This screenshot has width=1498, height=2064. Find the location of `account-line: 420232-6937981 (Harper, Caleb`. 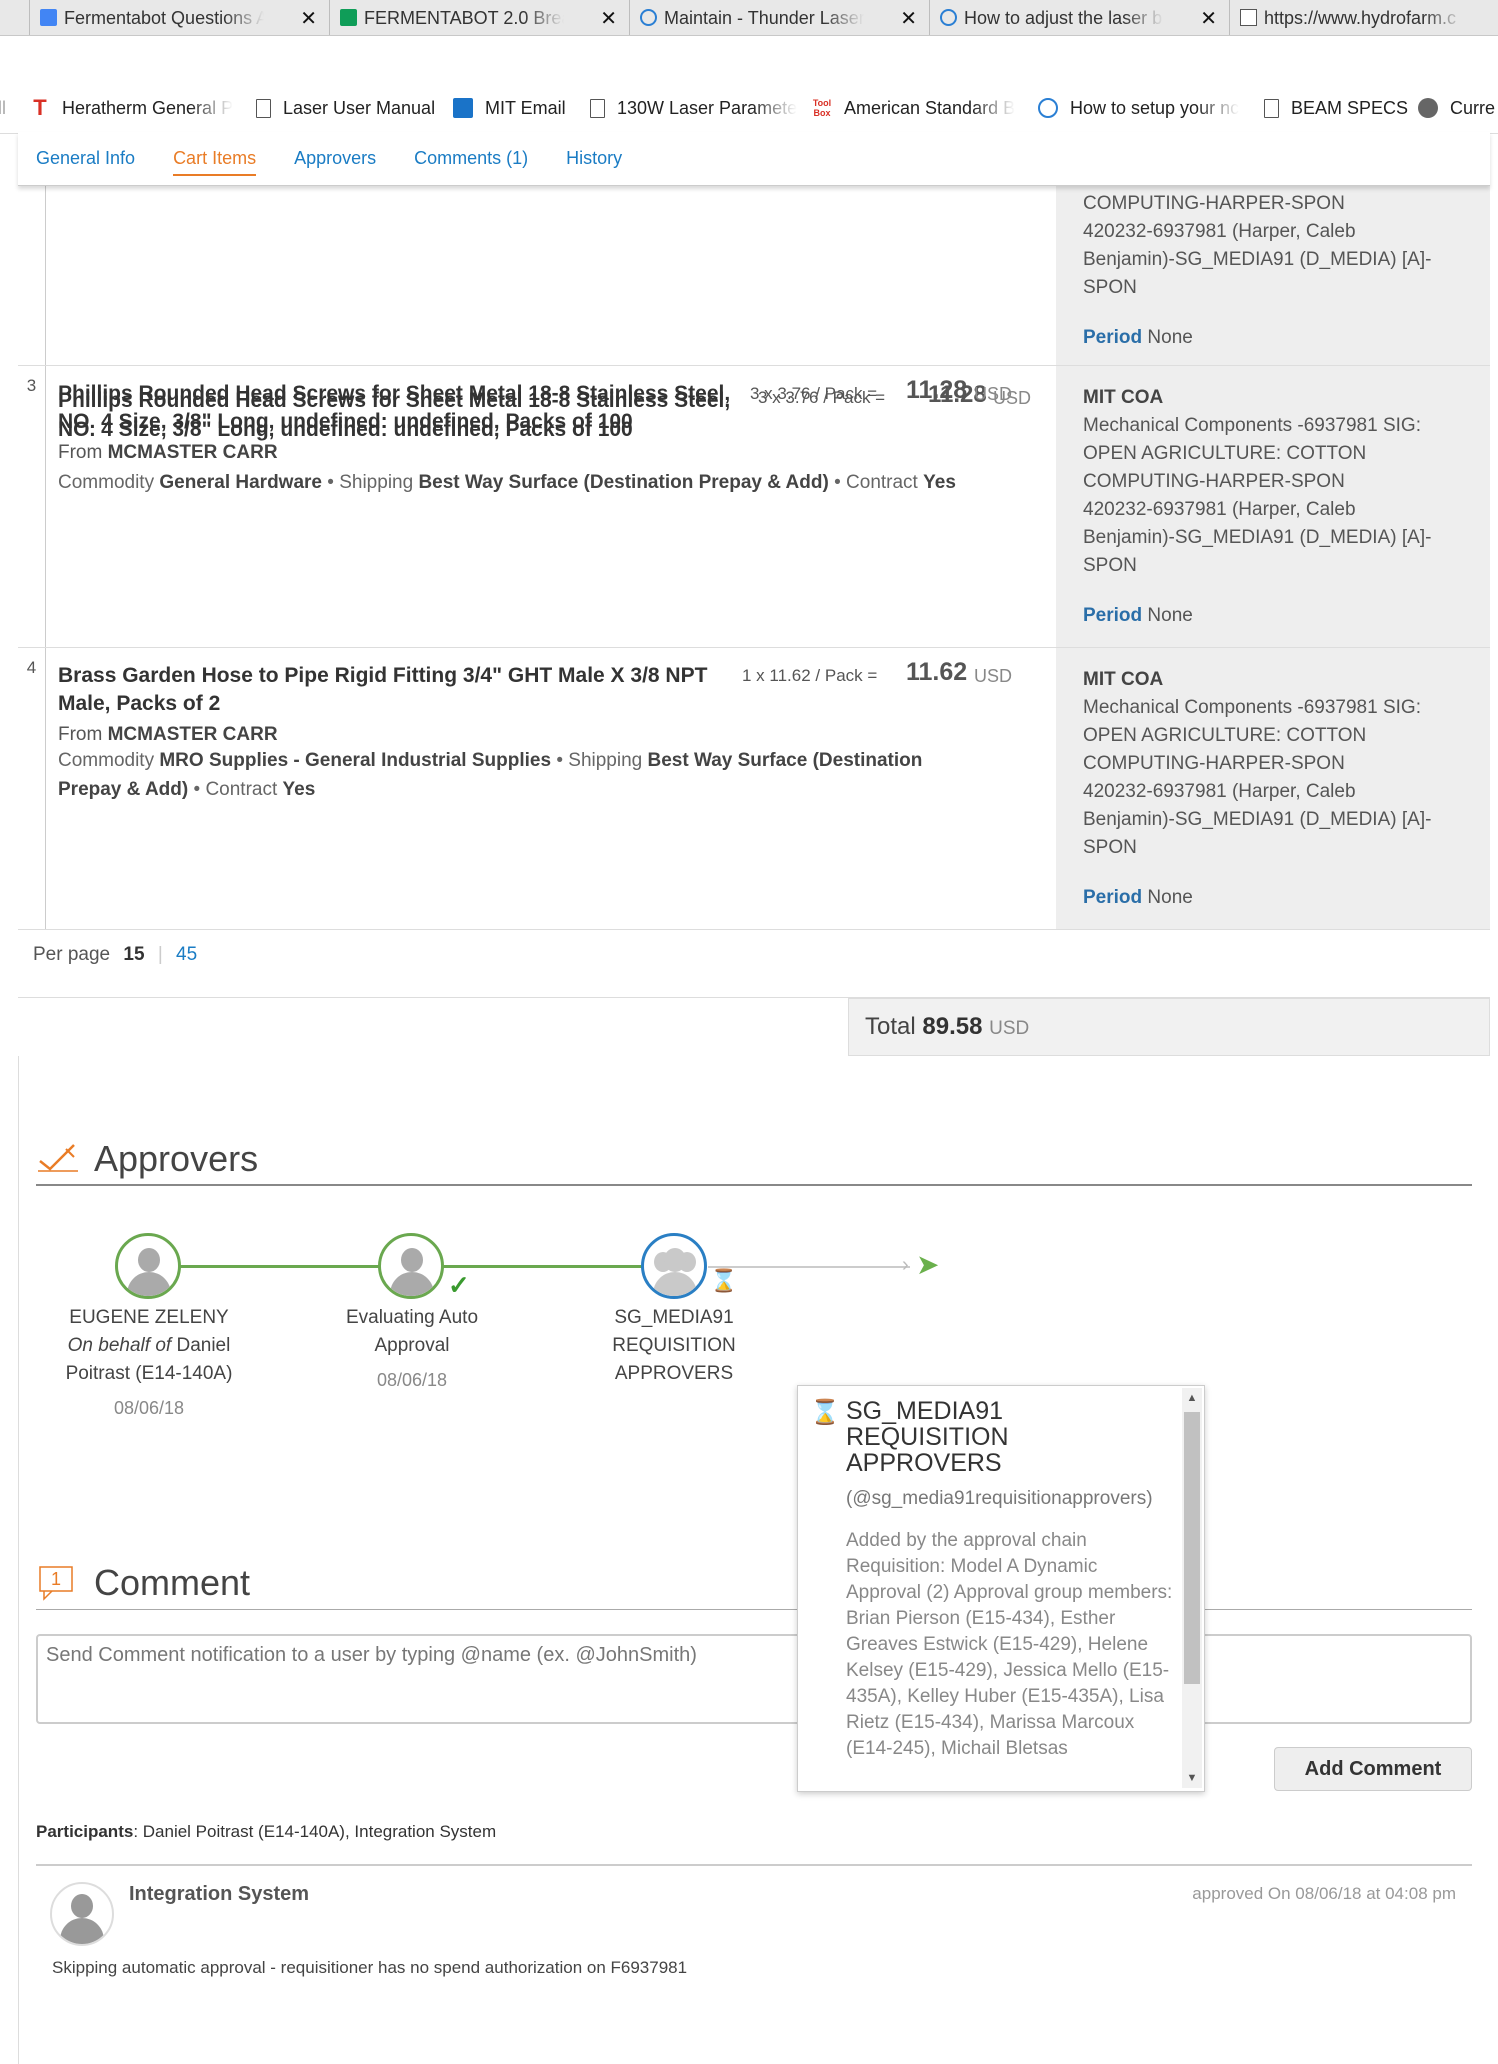

account-line: 420232-6937981 (Harper, Caleb is located at coordinates (1219, 509).